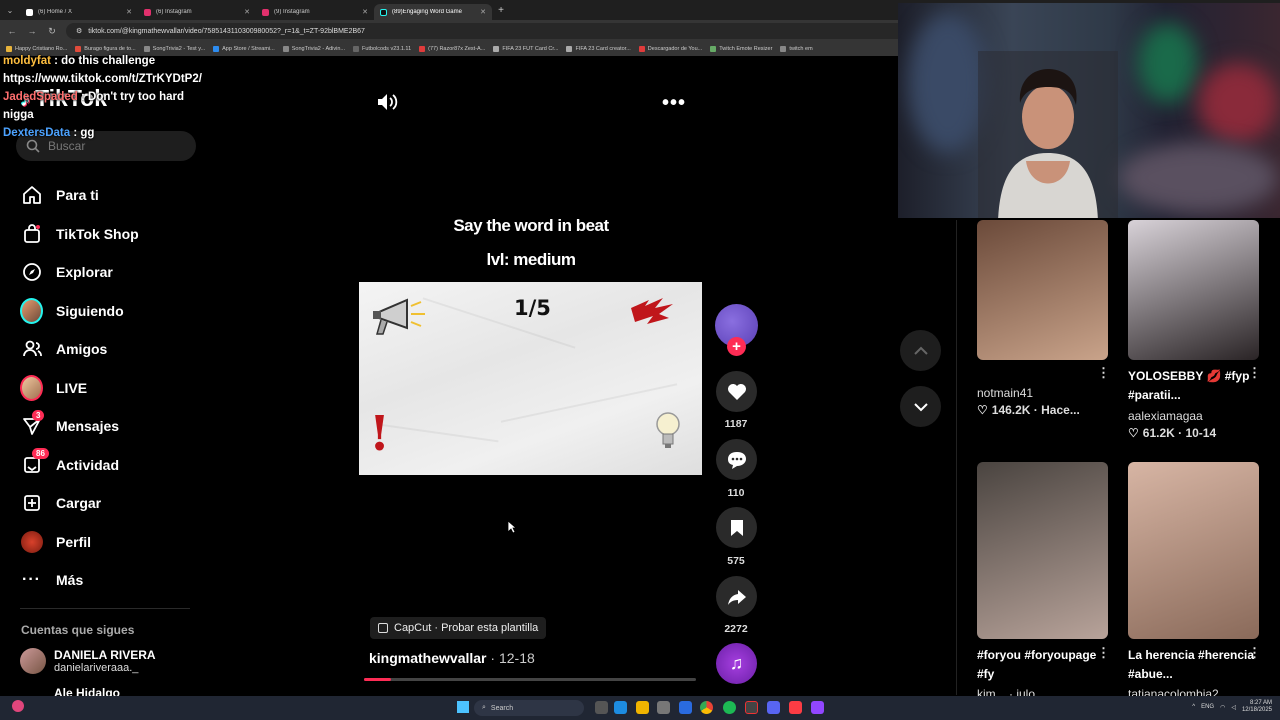 The width and height of the screenshot is (1280, 720). What do you see at coordinates (79, 12) in the screenshot?
I see `browser-tab: (6) Home / X ✕` at bounding box center [79, 12].